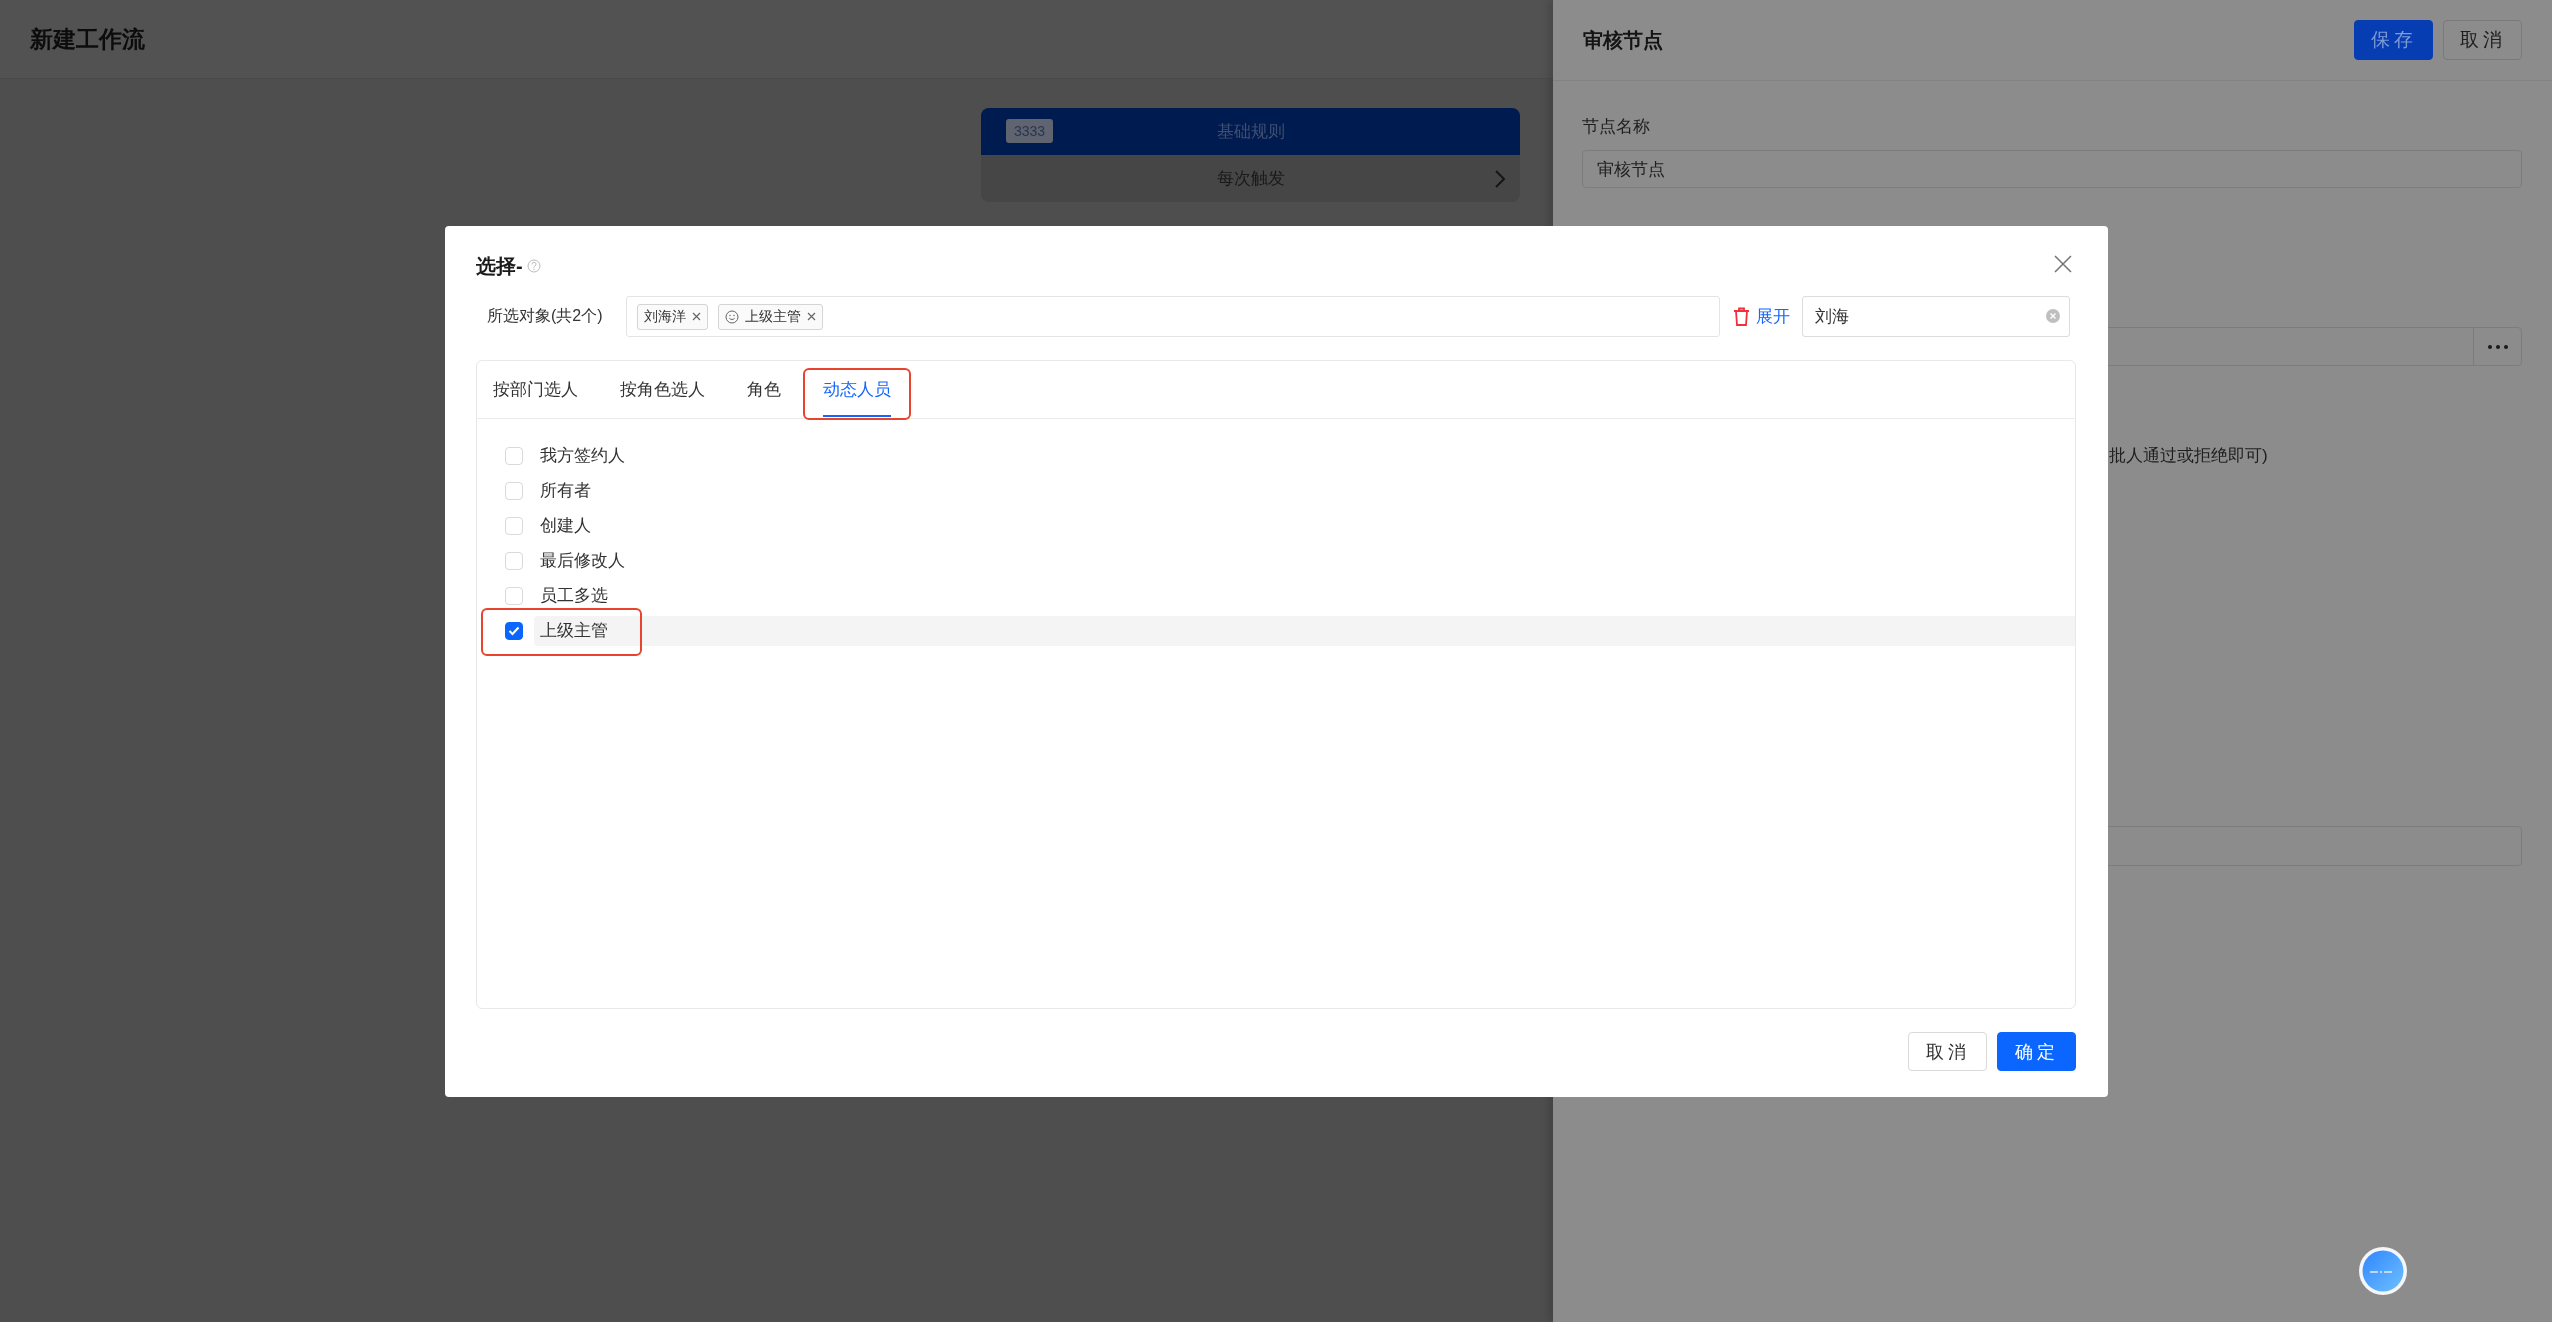 The image size is (2552, 1322). Describe the element at coordinates (2036, 1051) in the screenshot. I see `confirm-button: 确定` at that location.